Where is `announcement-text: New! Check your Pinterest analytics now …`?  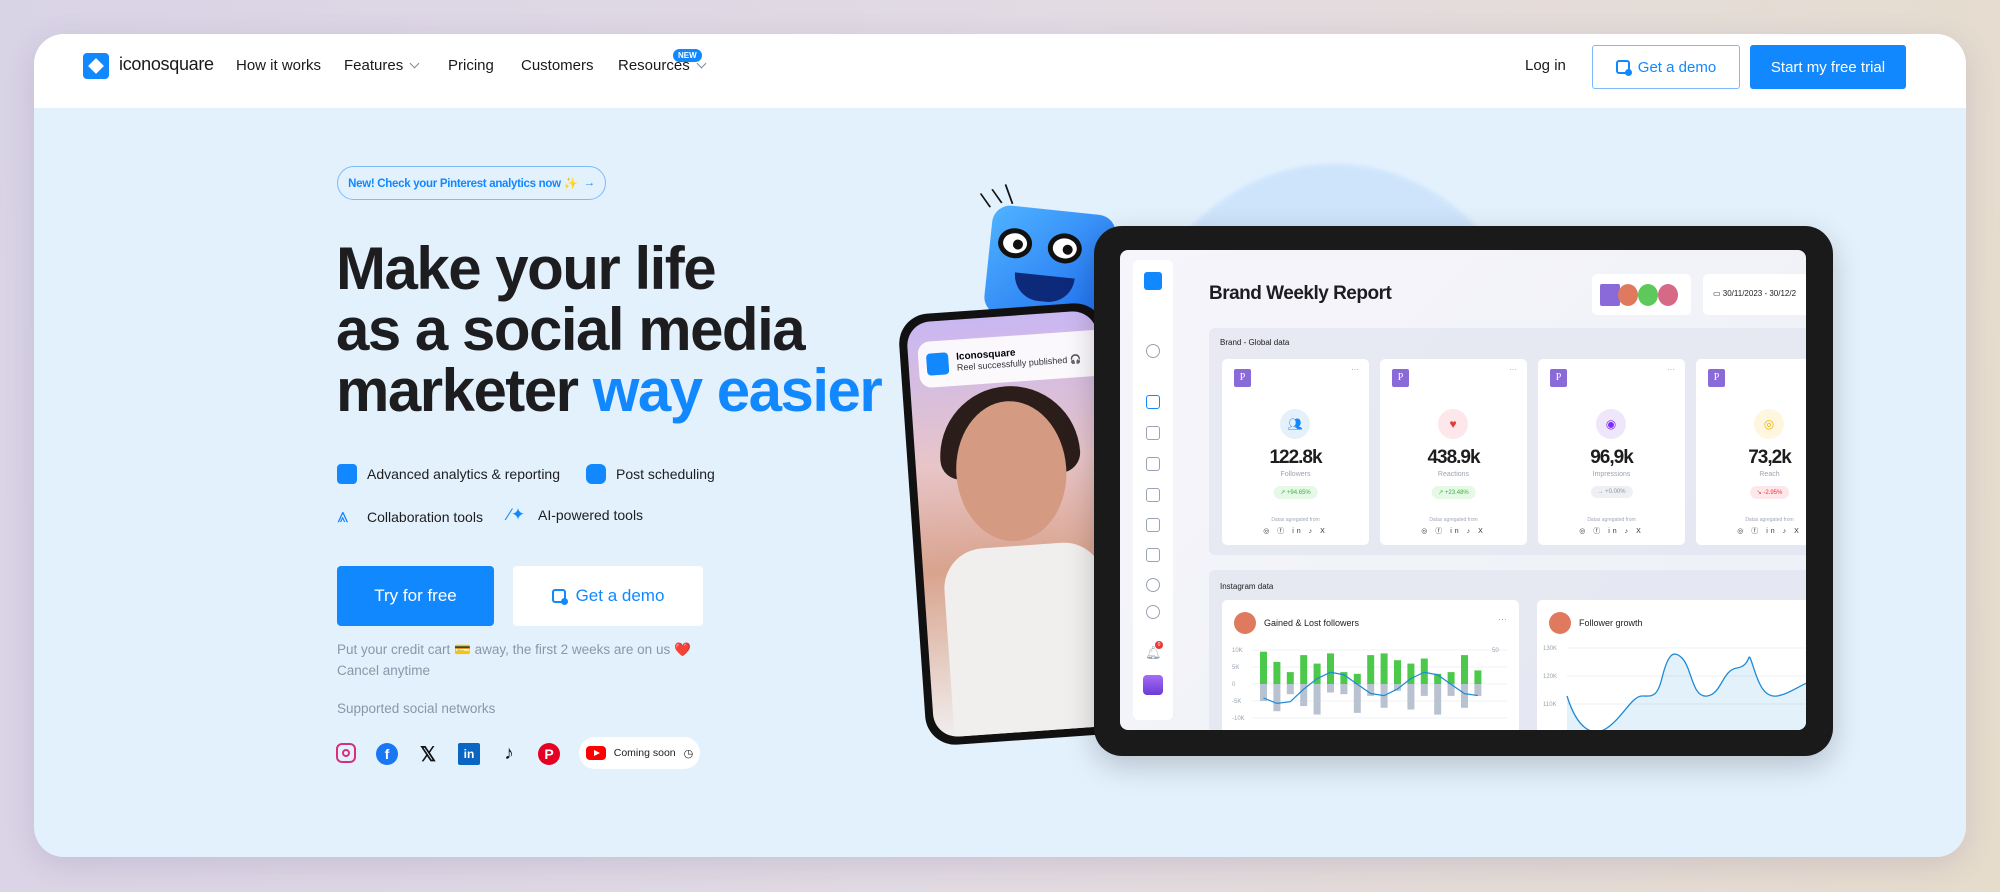
announcement-text: New! Check your Pinterest analytics now … is located at coordinates (463, 184).